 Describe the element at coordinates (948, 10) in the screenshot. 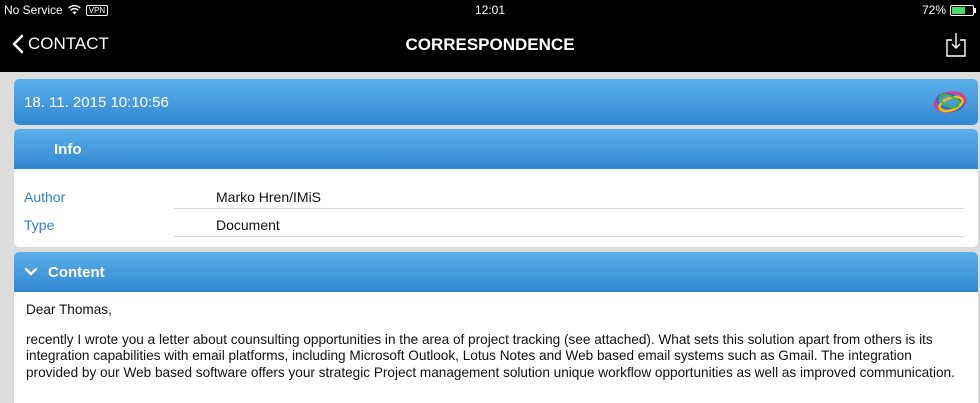

I see `status-right: 72%` at that location.